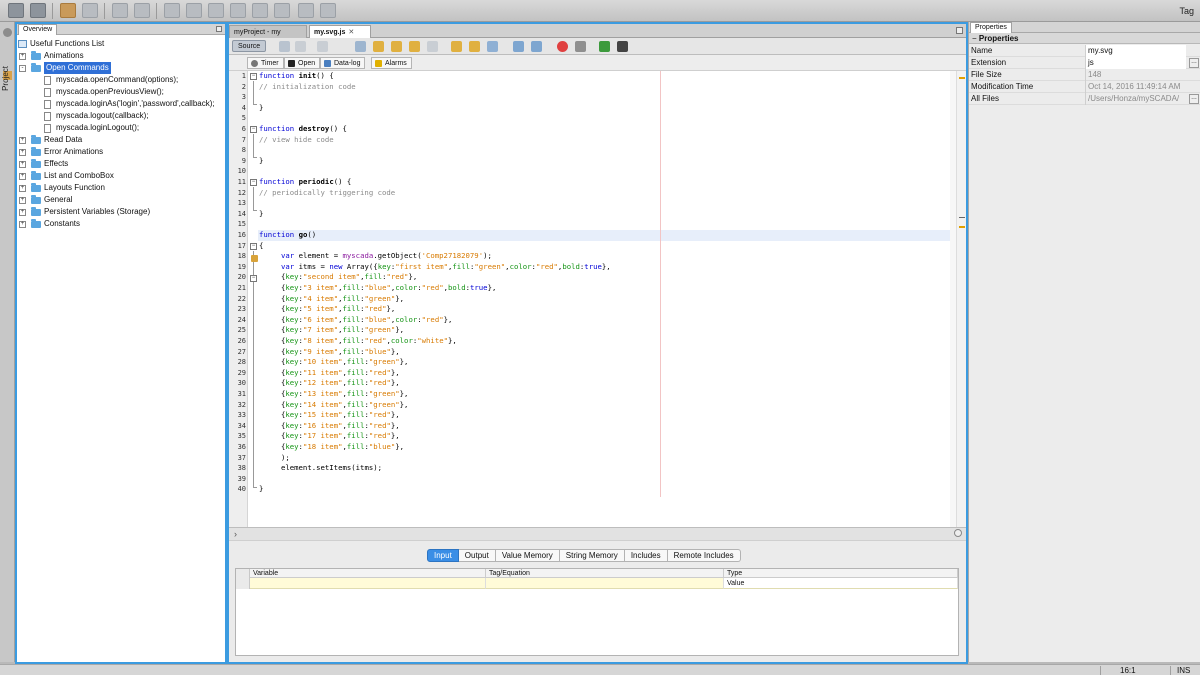 The image size is (1200, 675). What do you see at coordinates (605, 583) in the screenshot?
I see `cell-tag-equation` at bounding box center [605, 583].